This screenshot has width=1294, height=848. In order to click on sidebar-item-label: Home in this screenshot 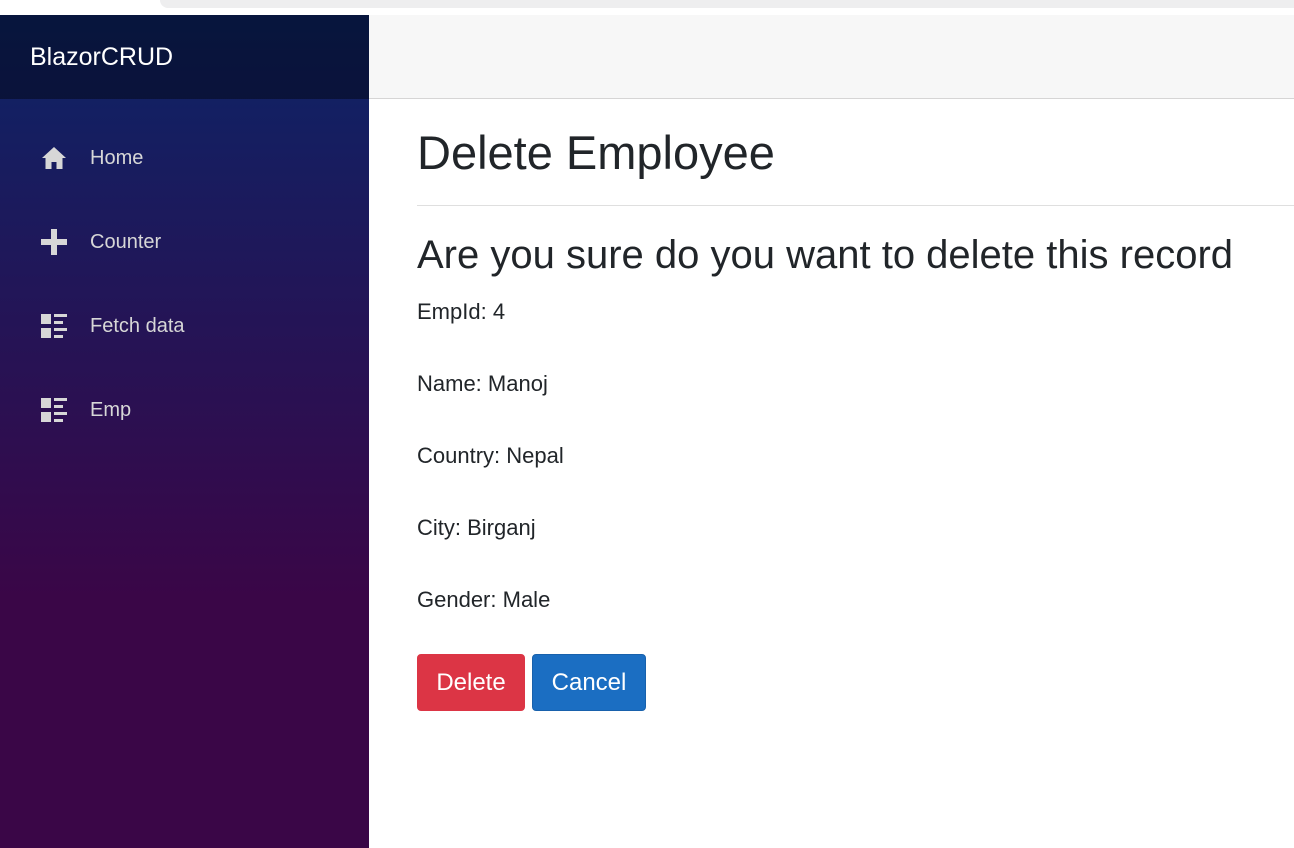, I will do `click(117, 157)`.